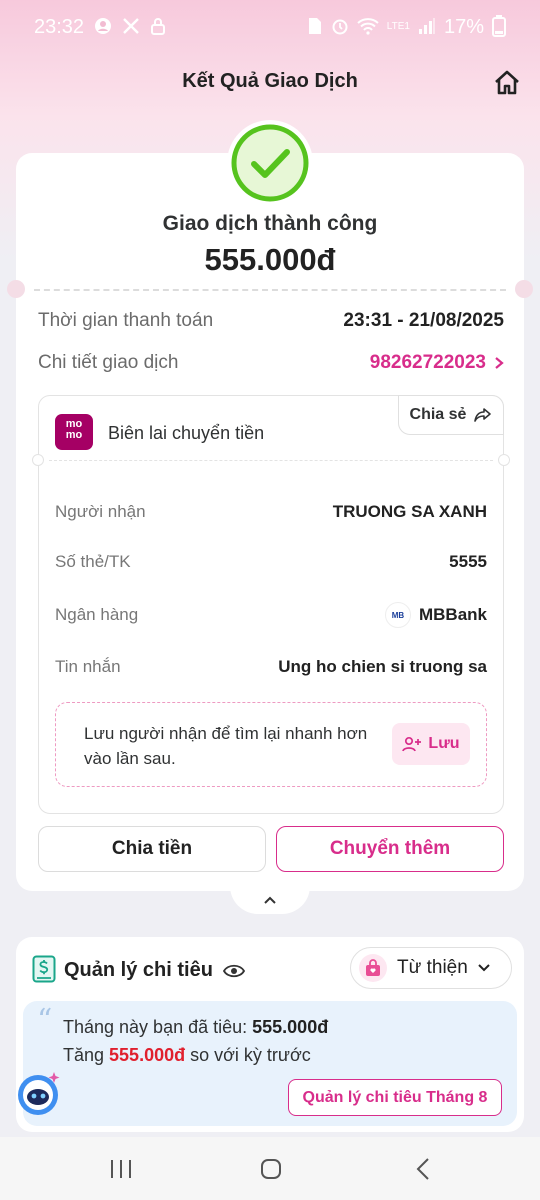 The width and height of the screenshot is (540, 1200). I want to click on split-money-button: Chia tiền, so click(152, 849).